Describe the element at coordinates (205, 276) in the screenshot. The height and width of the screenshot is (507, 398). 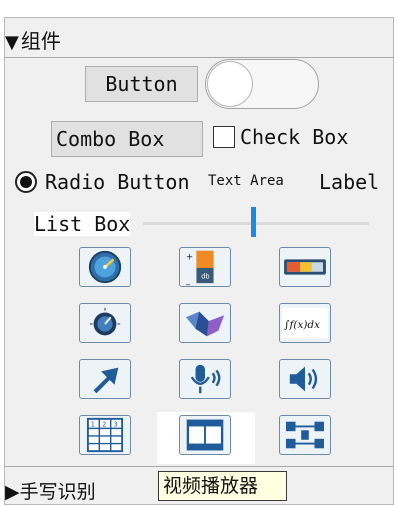
I see `meter-unit-text: db` at that location.